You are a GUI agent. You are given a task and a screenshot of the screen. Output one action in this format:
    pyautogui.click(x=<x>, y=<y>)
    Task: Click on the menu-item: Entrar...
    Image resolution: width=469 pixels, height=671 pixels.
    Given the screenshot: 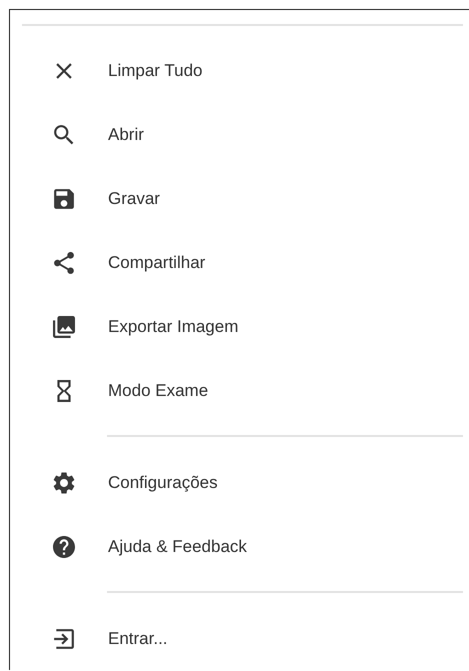 What is the action you would take?
    pyautogui.click(x=239, y=638)
    